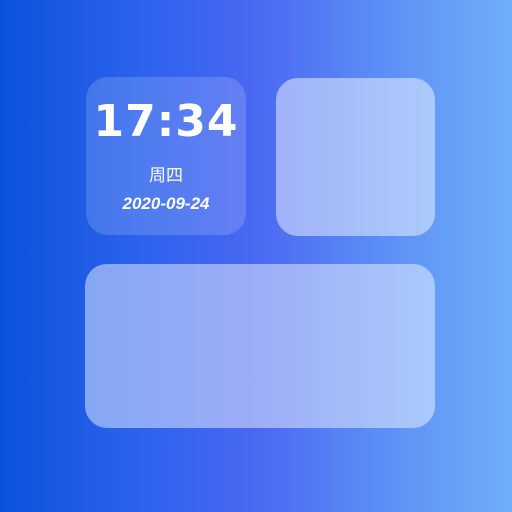 The height and width of the screenshot is (512, 512). I want to click on empty-square-widget, so click(355, 157).